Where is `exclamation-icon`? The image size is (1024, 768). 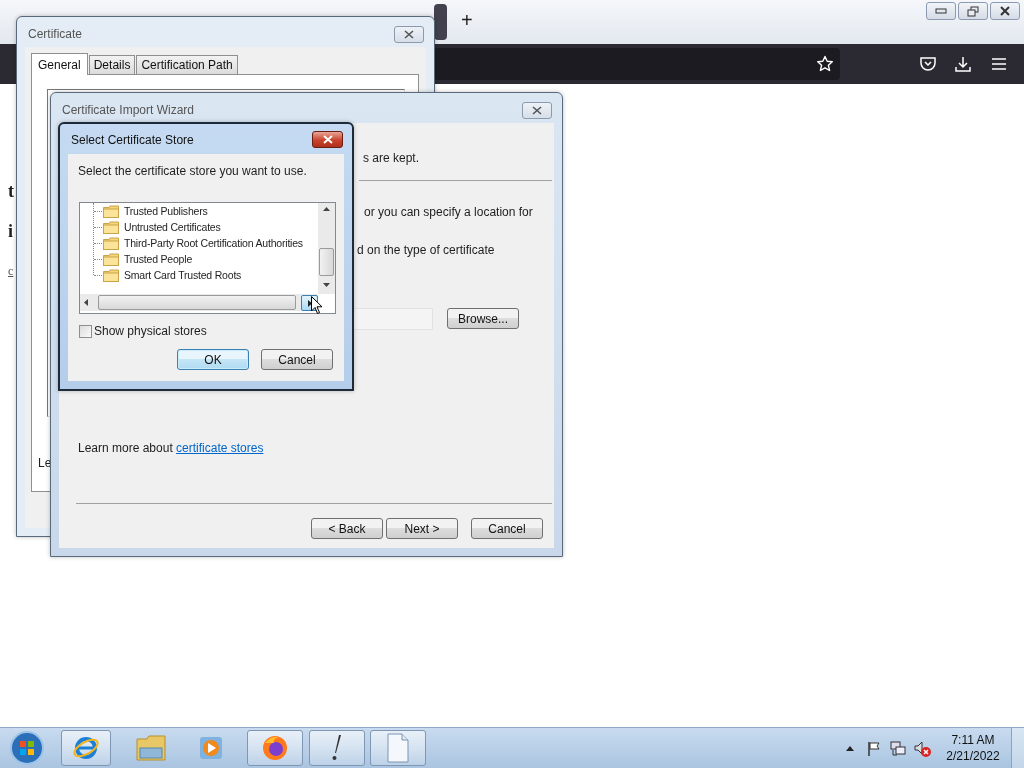 exclamation-icon is located at coordinates (337, 748).